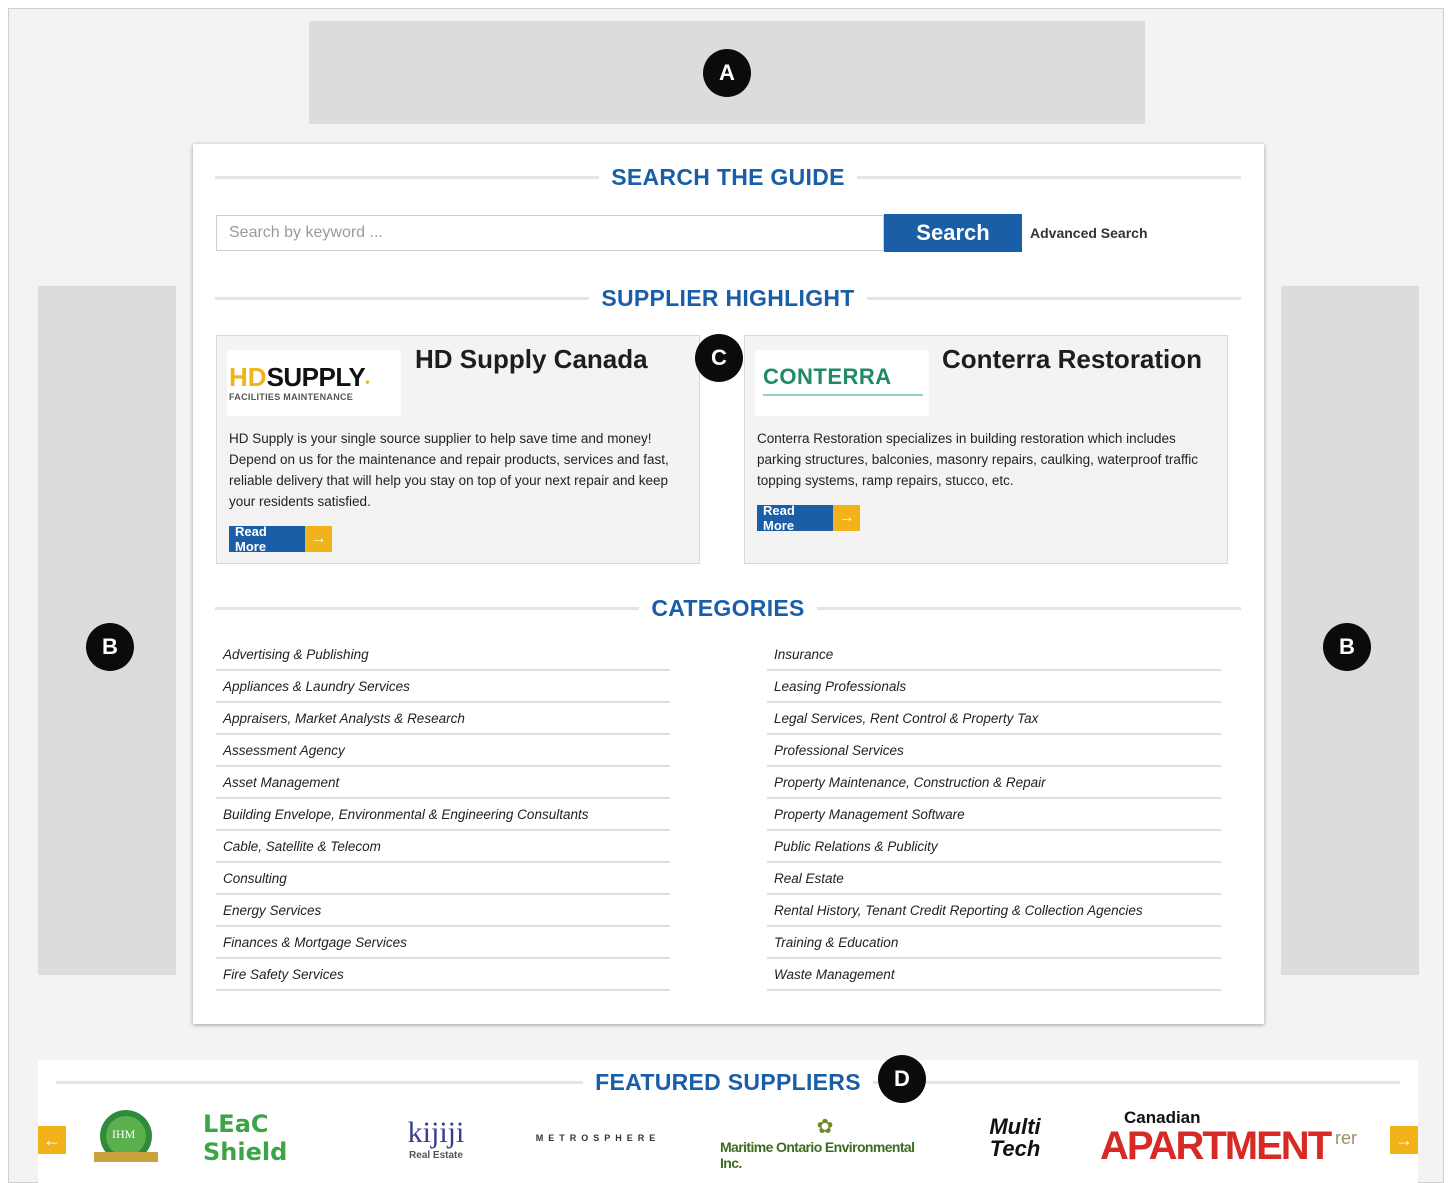 The width and height of the screenshot is (1452, 1183). I want to click on ihm-logo-text: IHM, so click(124, 1134).